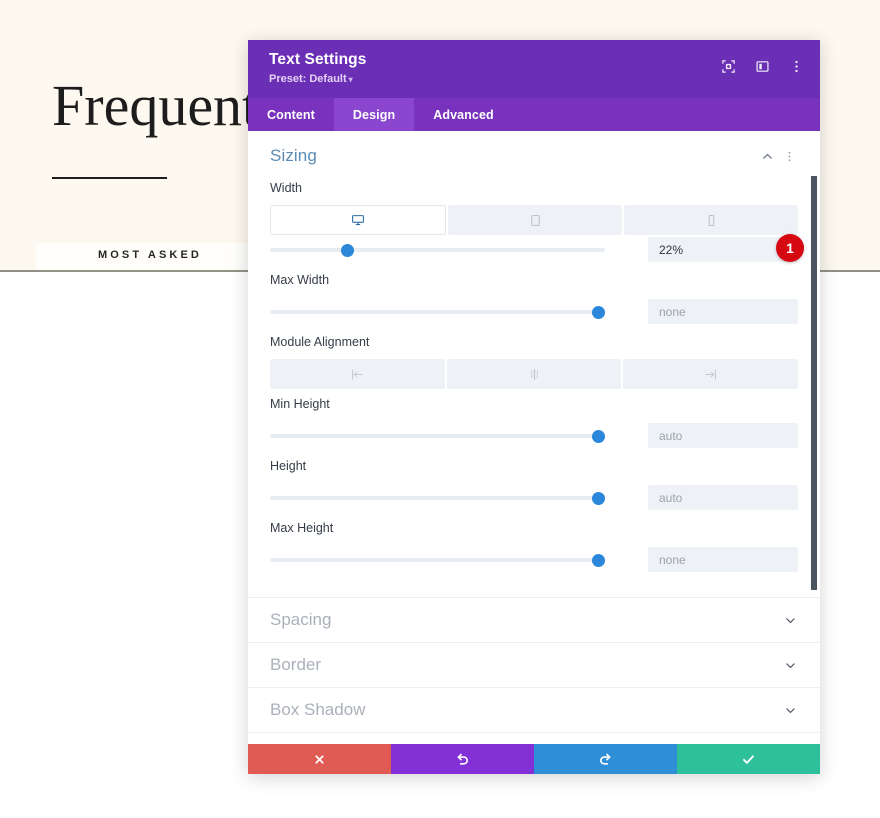 This screenshot has height=818, width=880. Describe the element at coordinates (109, 178) in the screenshot. I see `hero-divider` at that location.